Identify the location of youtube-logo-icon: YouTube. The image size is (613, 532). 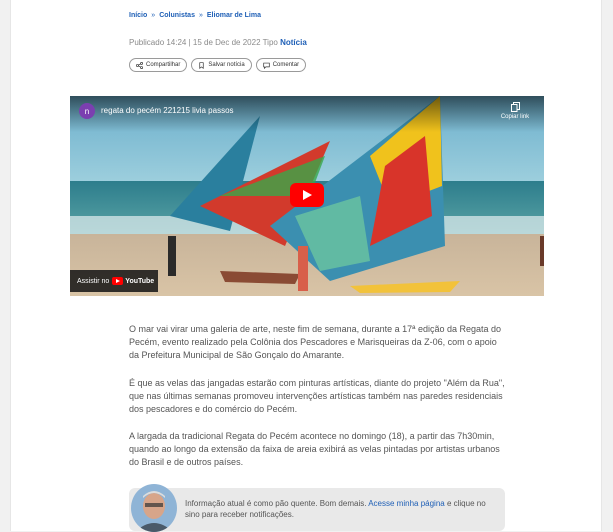
(133, 281).